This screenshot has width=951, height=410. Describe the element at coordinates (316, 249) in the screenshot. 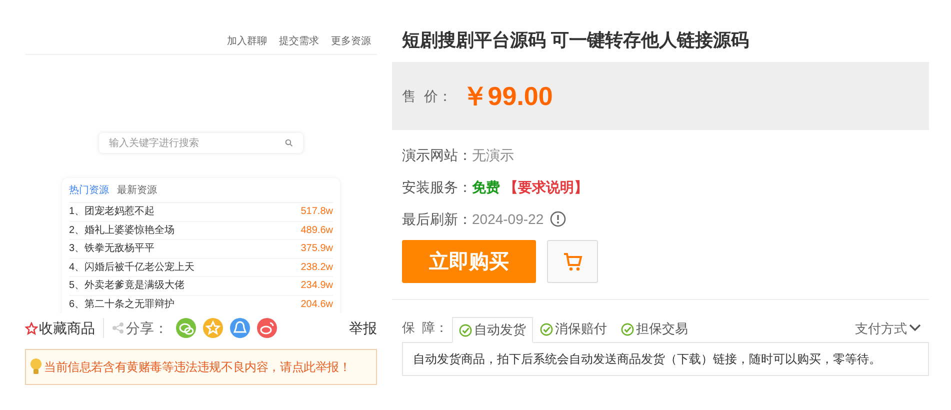

I see `view-count: 375.9w` at that location.